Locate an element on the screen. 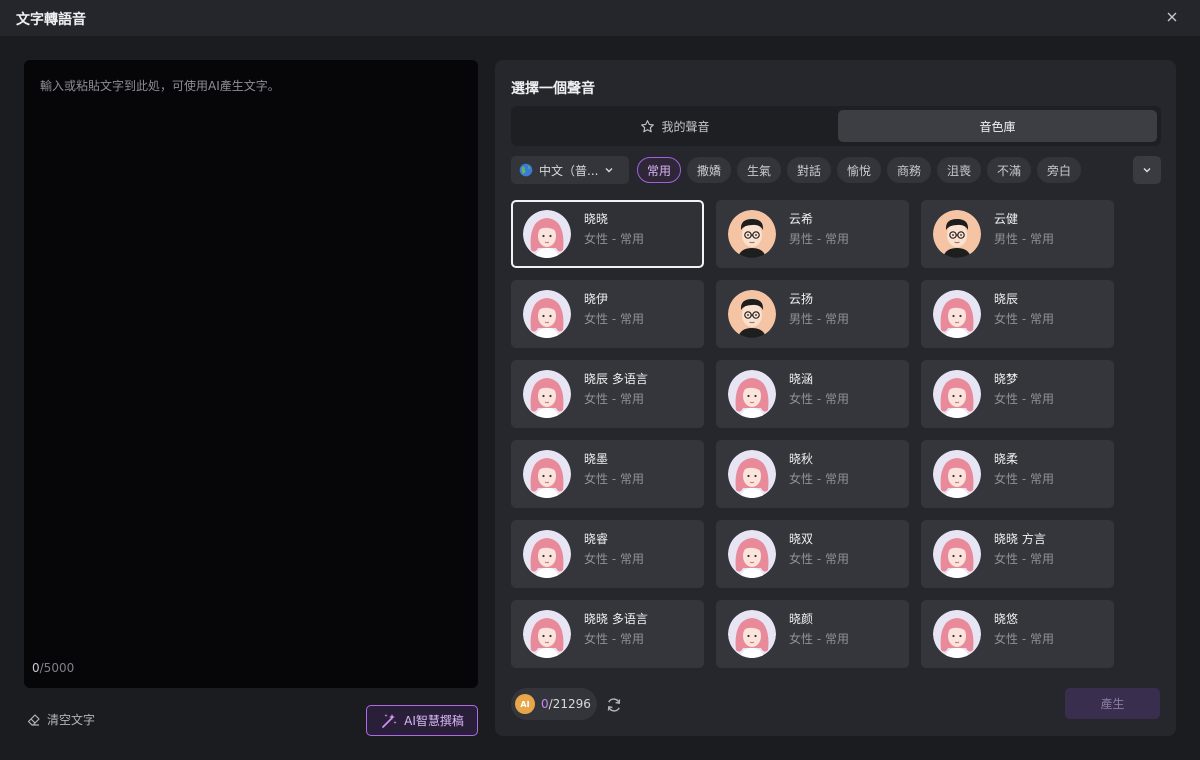 This screenshot has width=1200, height=760. clear-text-label: 清空文字 is located at coordinates (71, 720).